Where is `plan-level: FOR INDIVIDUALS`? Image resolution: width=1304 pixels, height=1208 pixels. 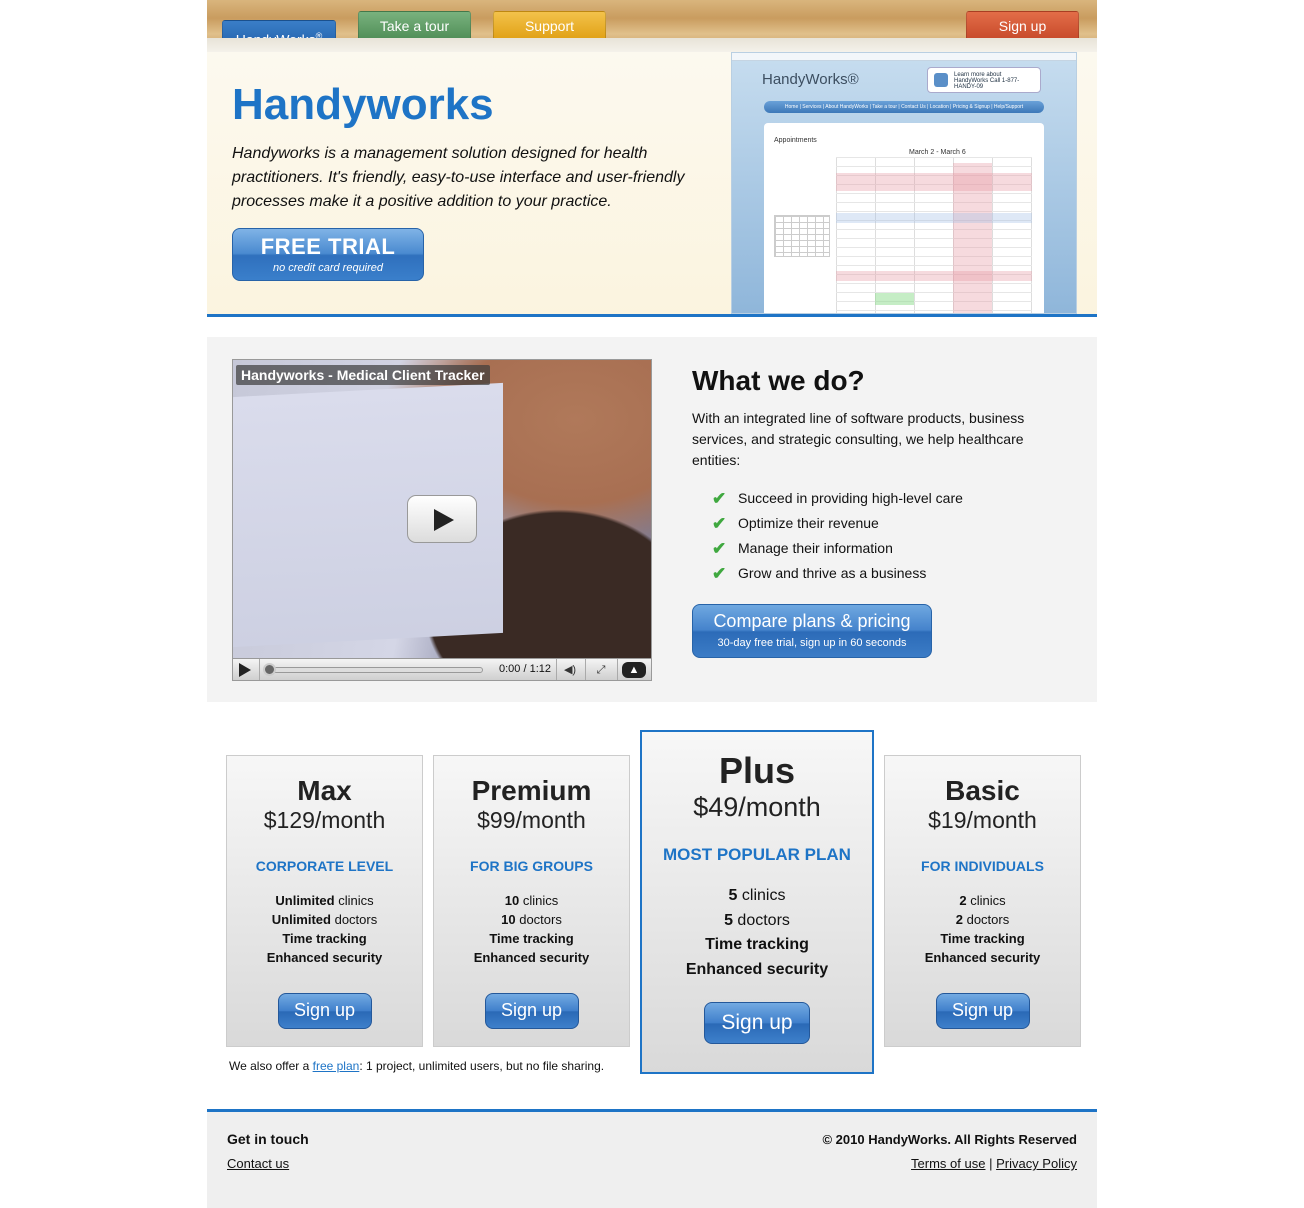 plan-level: FOR INDIVIDUALS is located at coordinates (982, 866).